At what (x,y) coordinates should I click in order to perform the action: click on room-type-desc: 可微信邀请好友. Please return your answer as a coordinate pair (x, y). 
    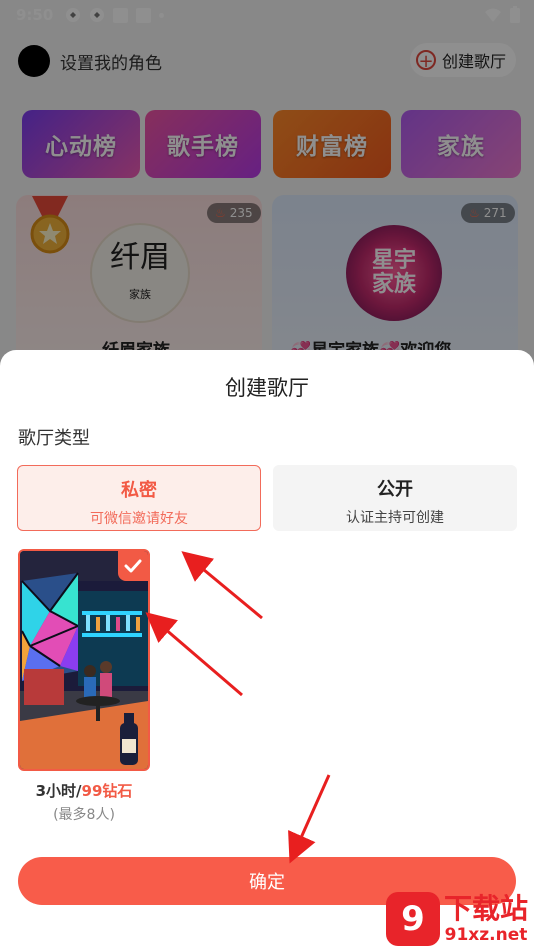
    Looking at the image, I should click on (139, 519).